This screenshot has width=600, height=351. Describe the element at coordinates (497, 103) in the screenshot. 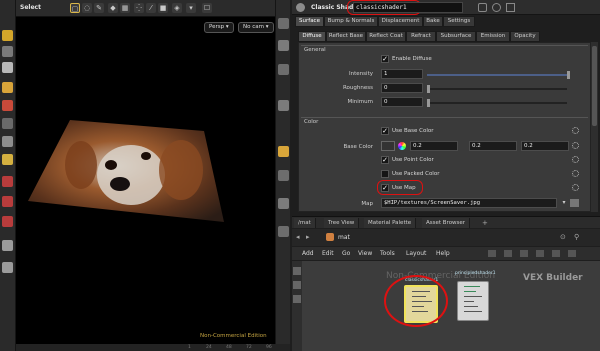

I see `minimum-slider` at that location.